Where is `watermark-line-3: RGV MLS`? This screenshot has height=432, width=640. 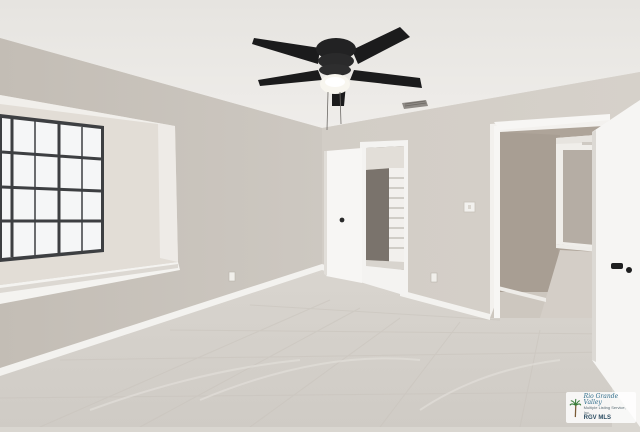 watermark-line-3: RGV MLS is located at coordinates (597, 417).